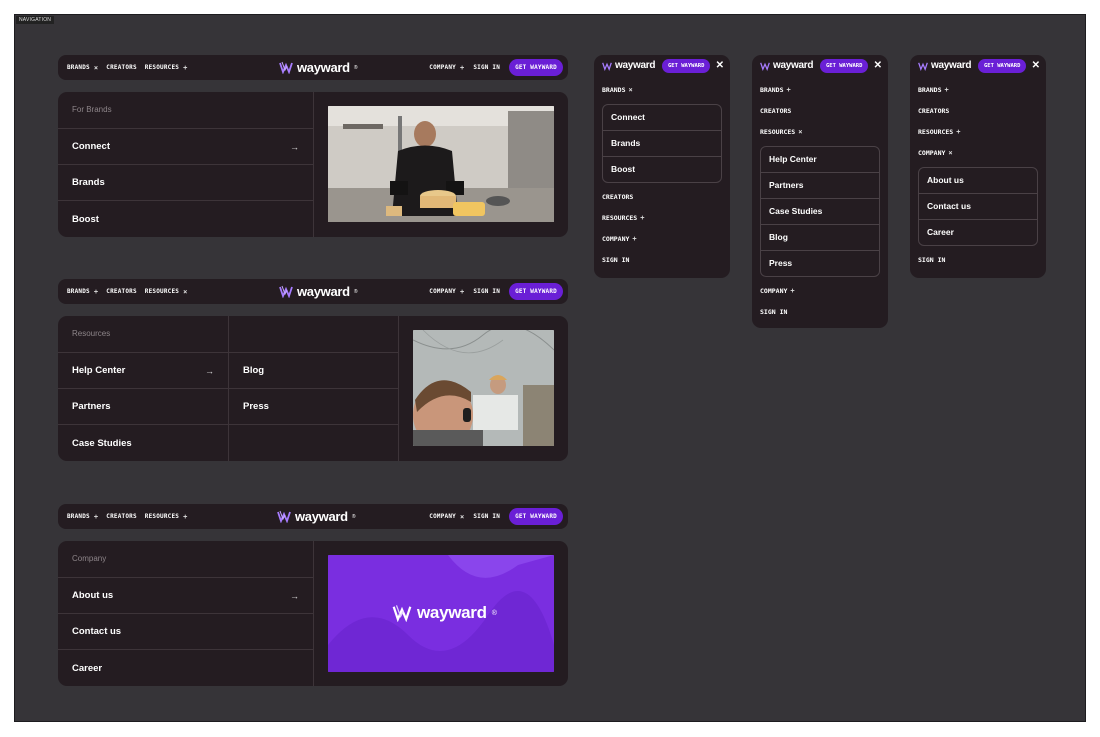 This screenshot has width=1100, height=737. Describe the element at coordinates (978, 181) in the screenshot. I see `mobile-sub-about-us: About us` at that location.